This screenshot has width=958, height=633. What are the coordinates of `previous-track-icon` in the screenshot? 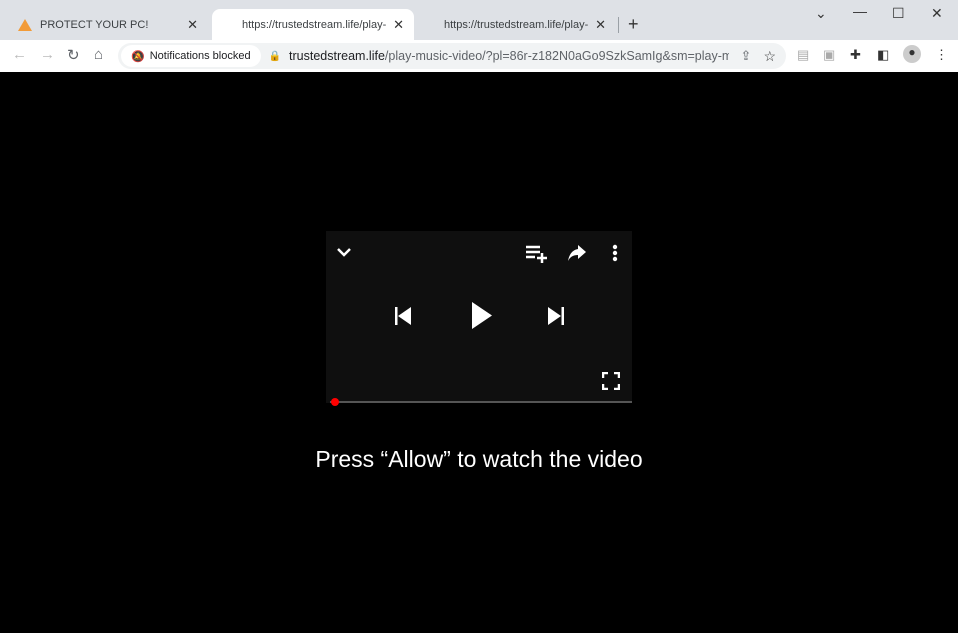 It's located at (403, 316).